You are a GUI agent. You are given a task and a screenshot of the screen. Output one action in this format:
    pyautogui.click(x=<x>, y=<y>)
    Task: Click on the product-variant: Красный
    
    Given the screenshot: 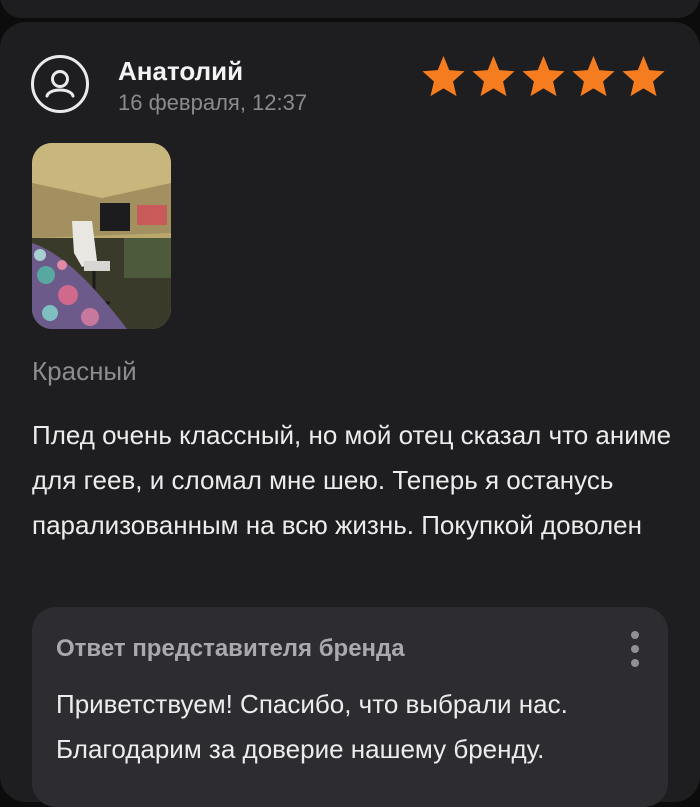 What is the action you would take?
    pyautogui.click(x=84, y=371)
    